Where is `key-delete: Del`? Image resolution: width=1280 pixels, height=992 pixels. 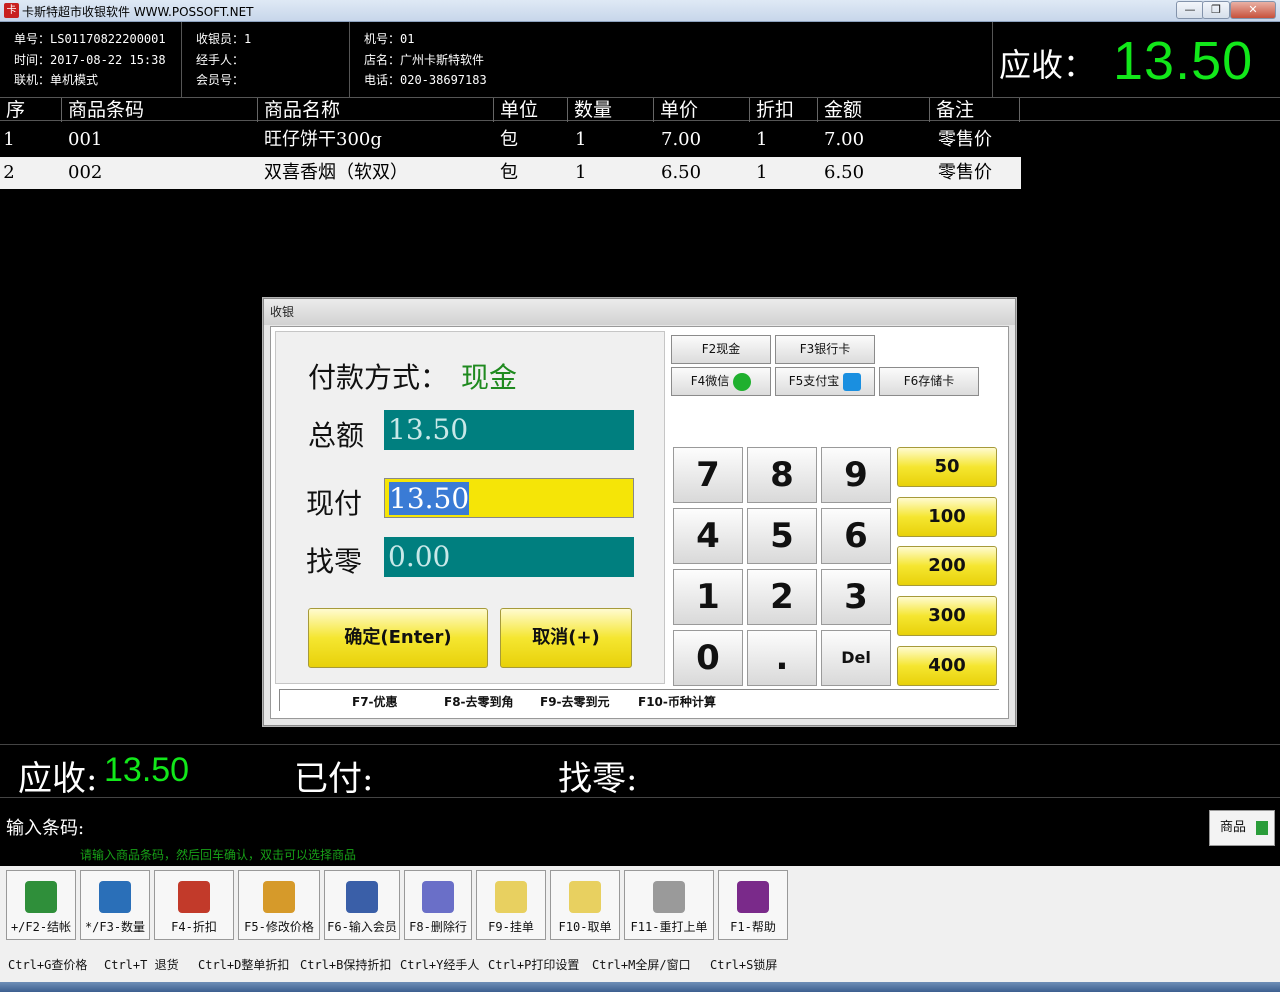
key-delete: Del is located at coordinates (856, 658).